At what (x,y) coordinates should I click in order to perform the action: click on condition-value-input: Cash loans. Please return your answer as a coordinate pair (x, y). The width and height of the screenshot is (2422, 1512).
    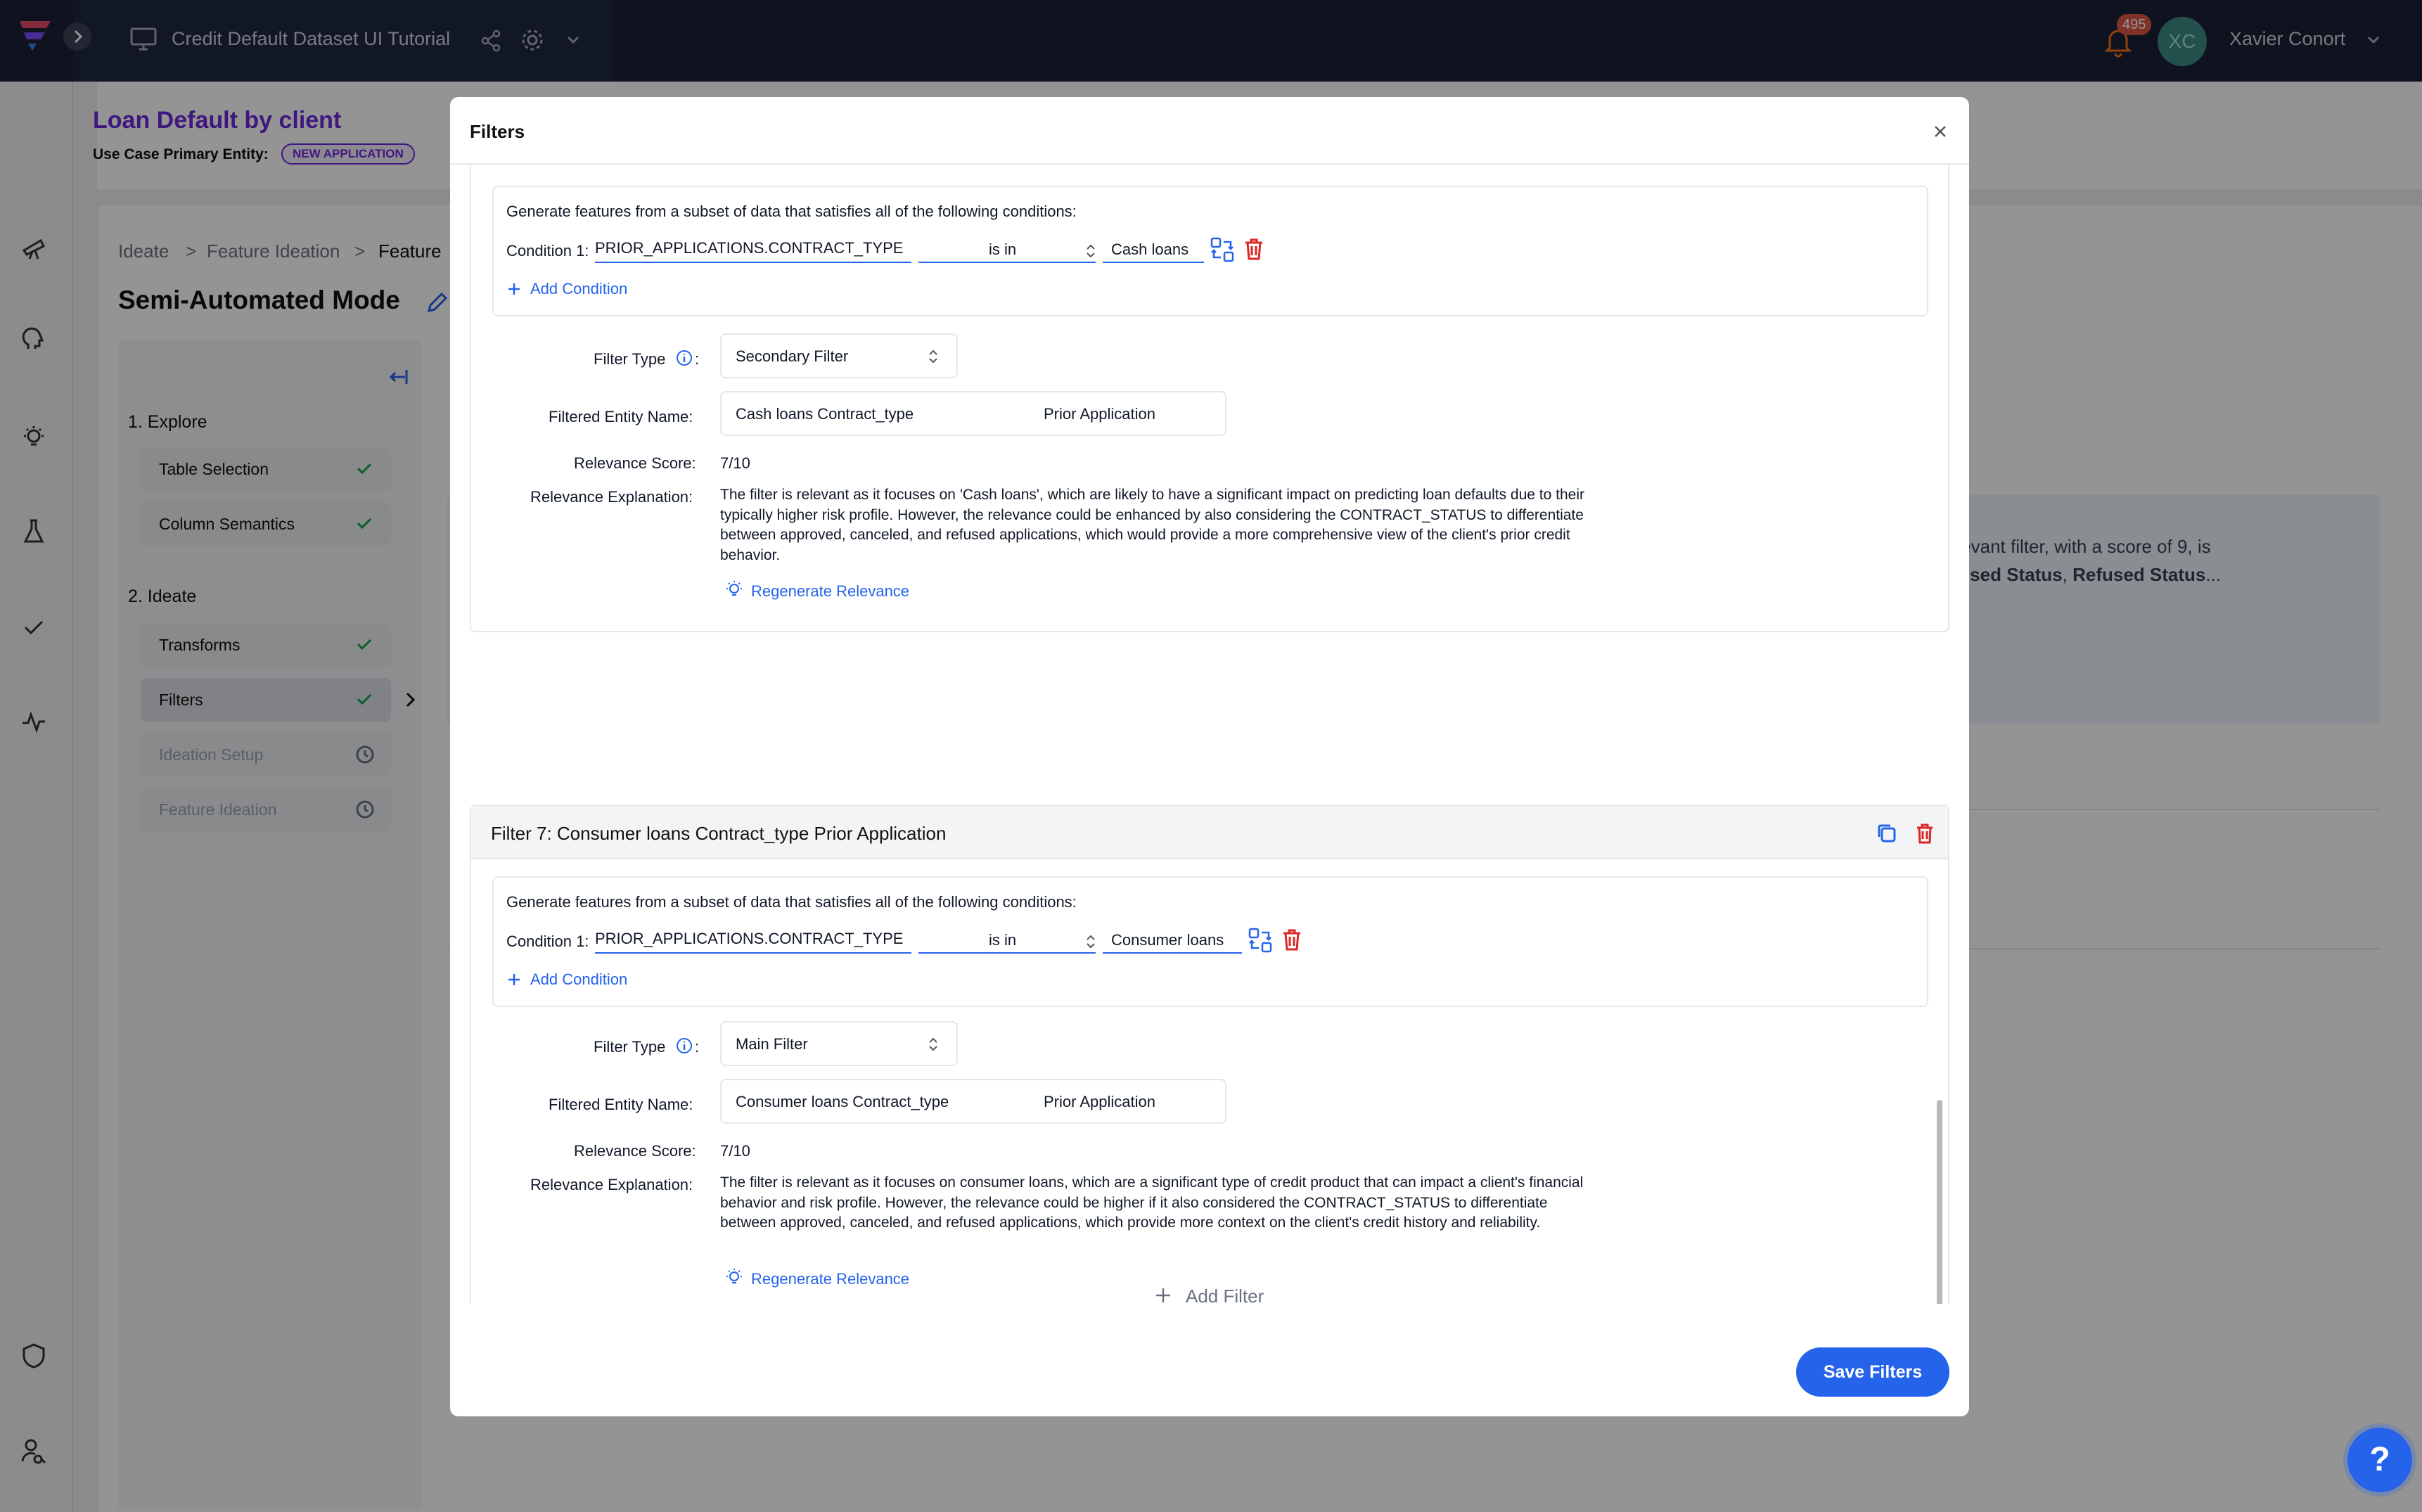
    Looking at the image, I should click on (1149, 250).